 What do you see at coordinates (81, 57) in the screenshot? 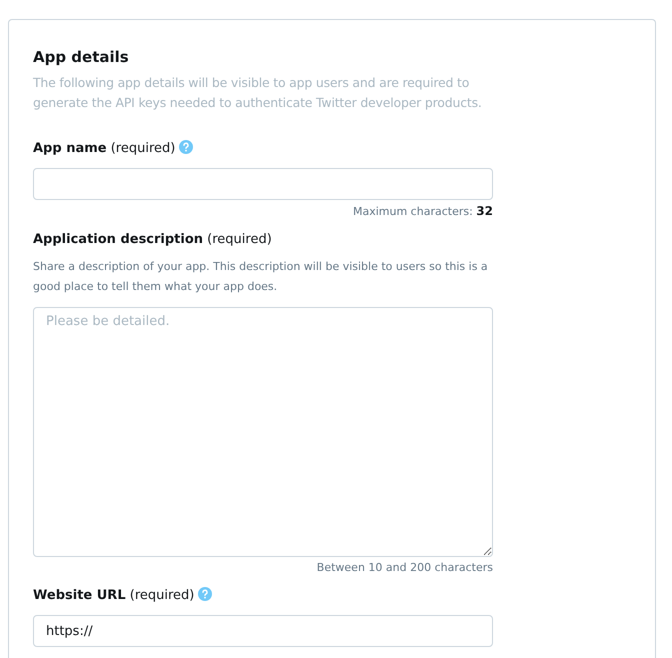
I see `section-title: App details` at bounding box center [81, 57].